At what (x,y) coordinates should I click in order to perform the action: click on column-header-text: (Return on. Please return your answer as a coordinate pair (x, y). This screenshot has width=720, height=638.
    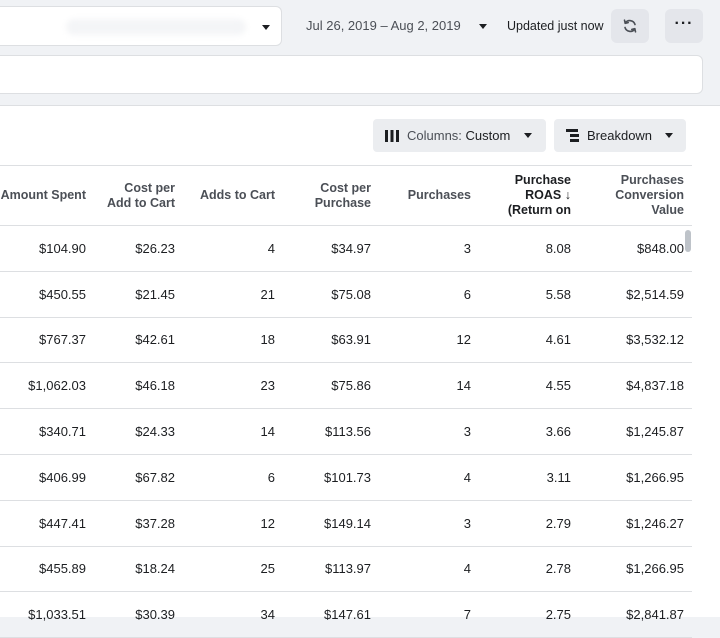
    Looking at the image, I should click on (539, 210).